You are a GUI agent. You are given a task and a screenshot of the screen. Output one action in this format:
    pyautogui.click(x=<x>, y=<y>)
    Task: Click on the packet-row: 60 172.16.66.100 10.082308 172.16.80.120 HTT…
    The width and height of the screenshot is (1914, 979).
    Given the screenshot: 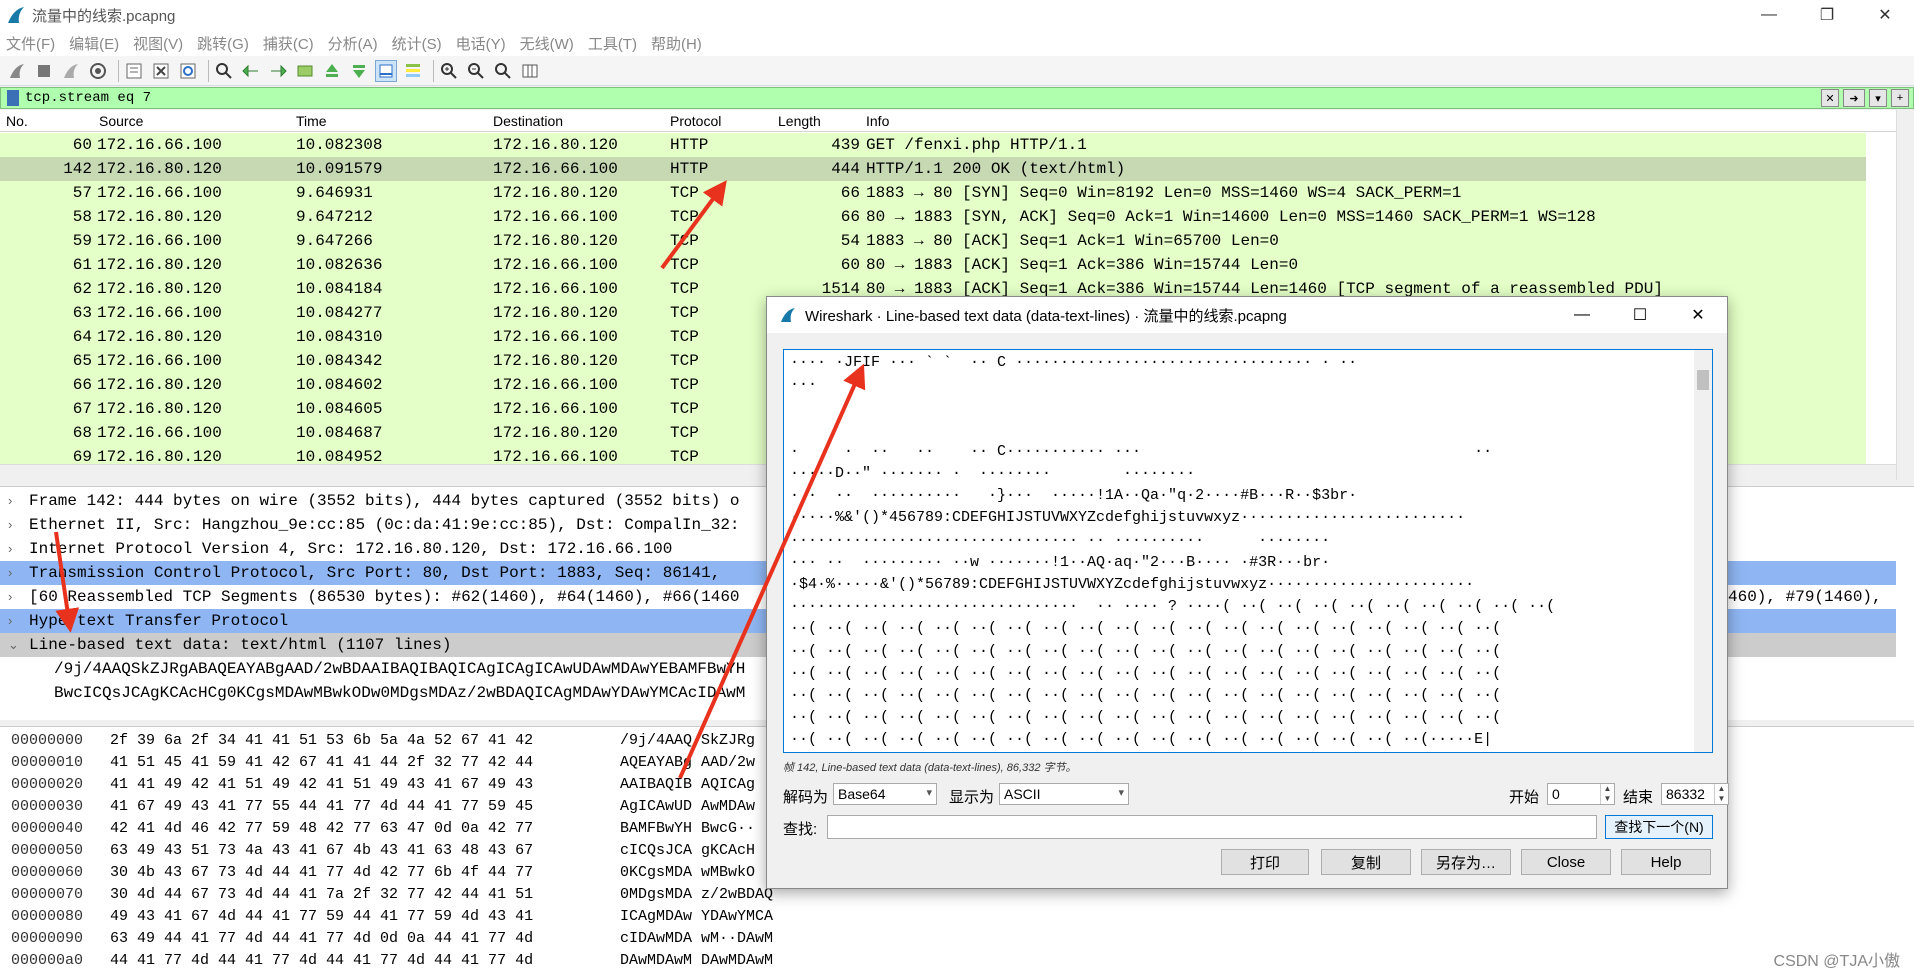 What is the action you would take?
    pyautogui.click(x=933, y=145)
    